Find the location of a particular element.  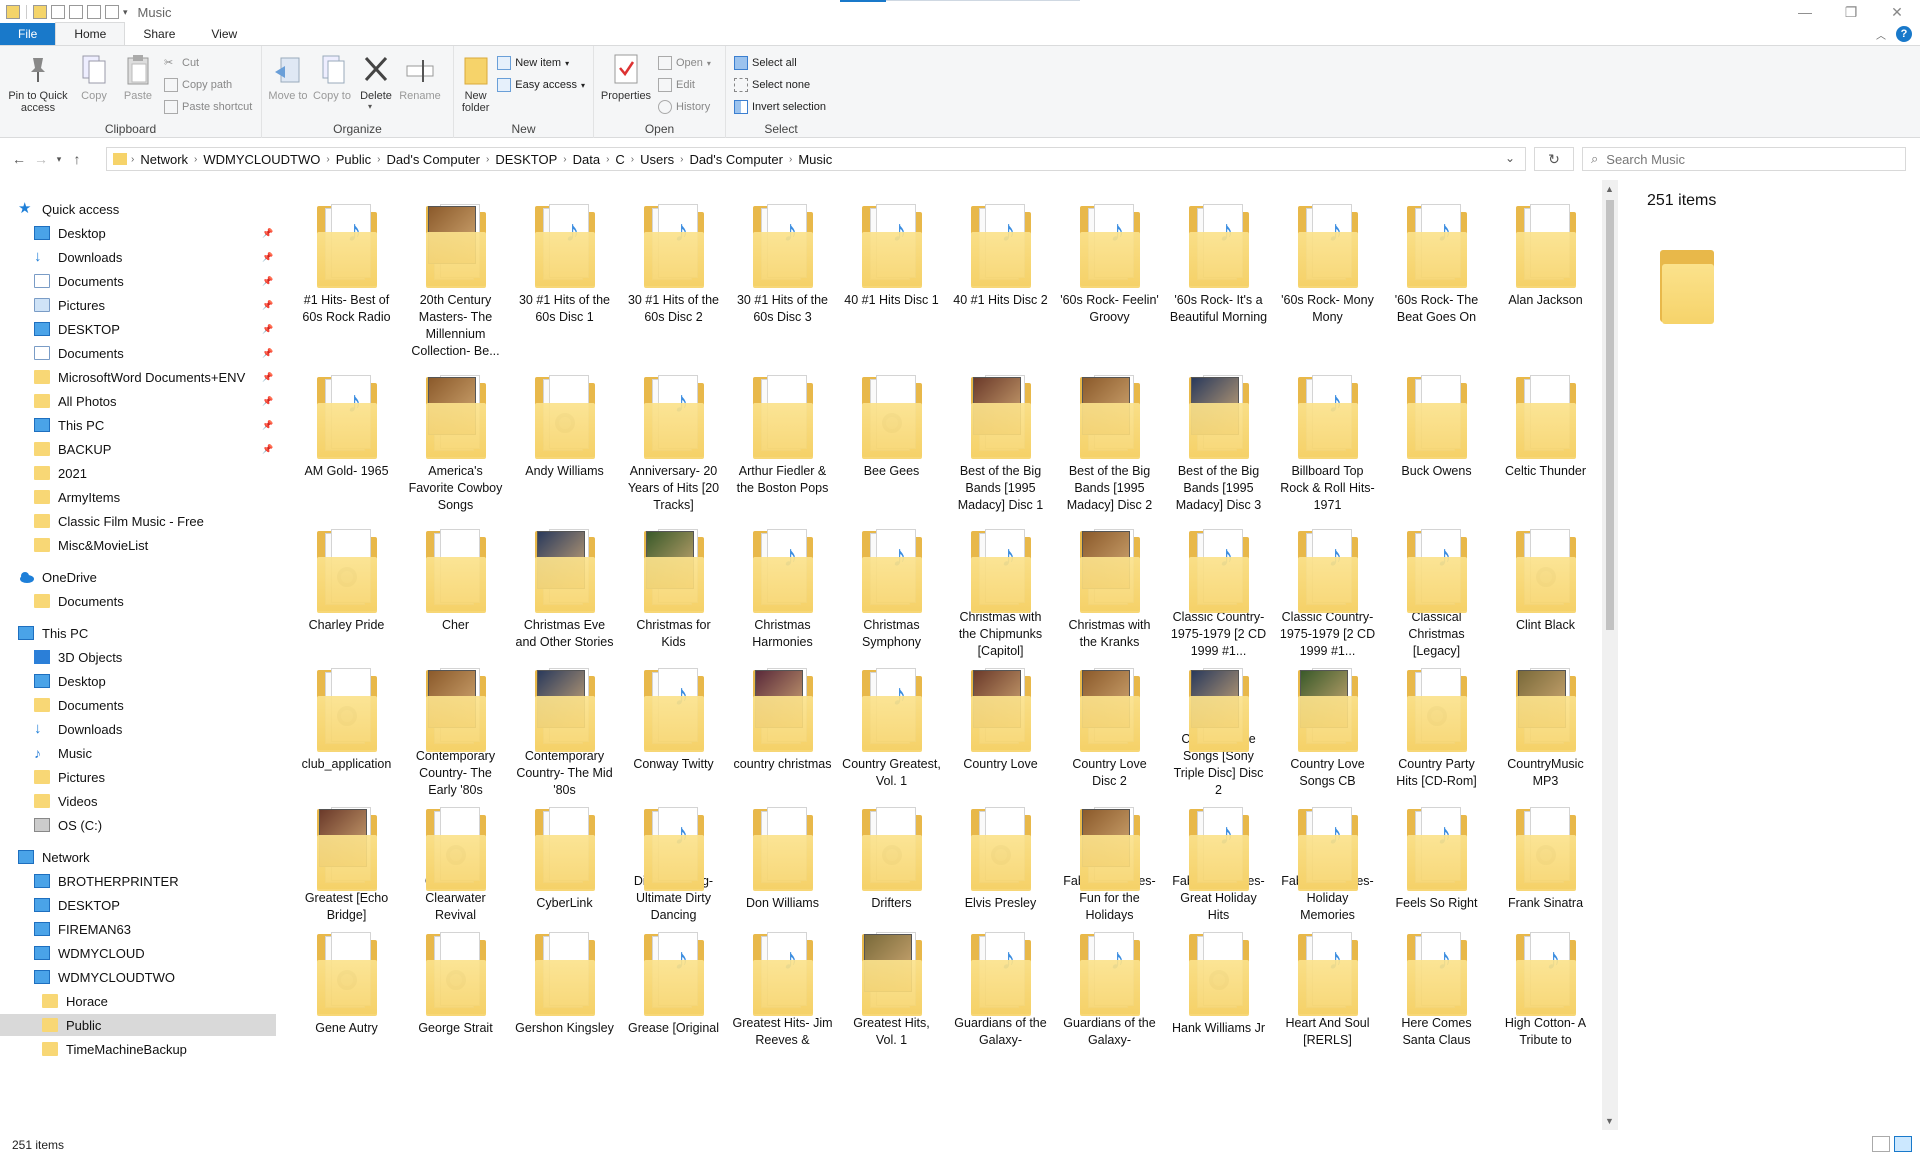

cut-button: ✂ Cut is located at coordinates (208, 63).